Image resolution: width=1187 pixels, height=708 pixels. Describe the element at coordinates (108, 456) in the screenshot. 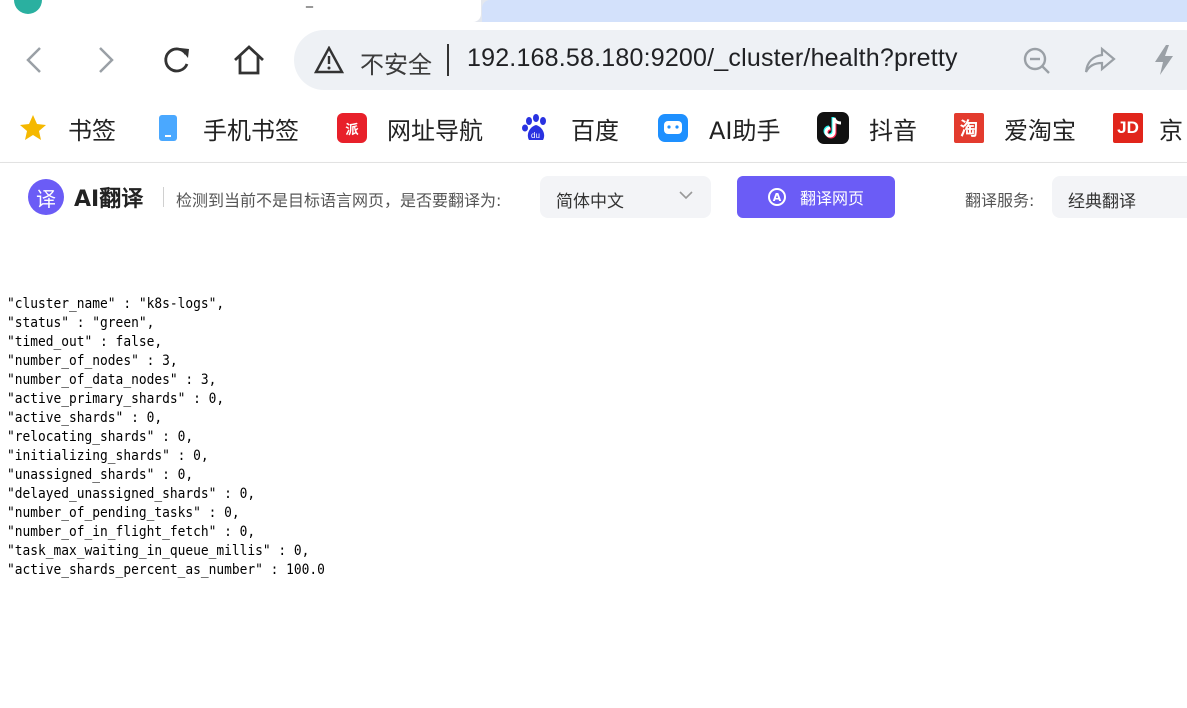

I see `json-line: "initializing_shards" : 0,` at that location.